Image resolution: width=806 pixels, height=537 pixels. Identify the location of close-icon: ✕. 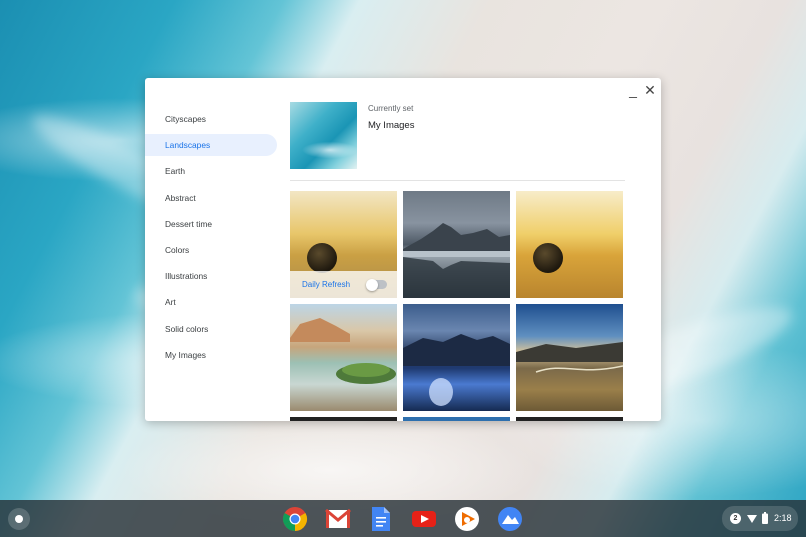
(650, 89).